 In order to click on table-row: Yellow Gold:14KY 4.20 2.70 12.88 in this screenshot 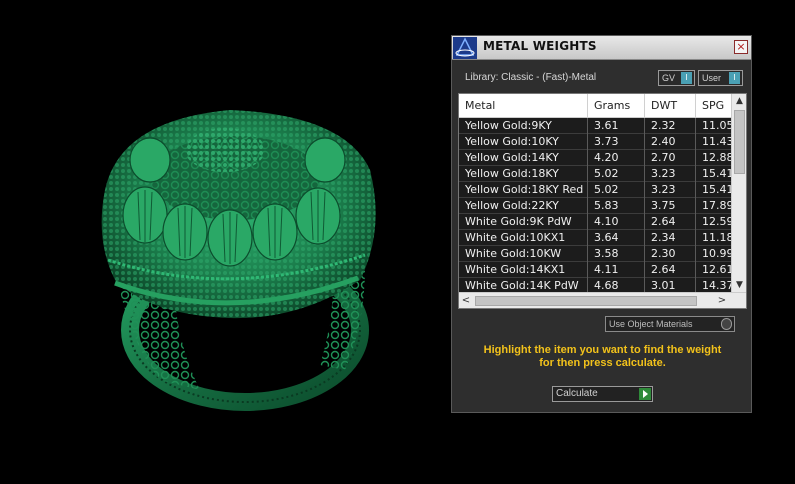, I will do `click(596, 158)`.